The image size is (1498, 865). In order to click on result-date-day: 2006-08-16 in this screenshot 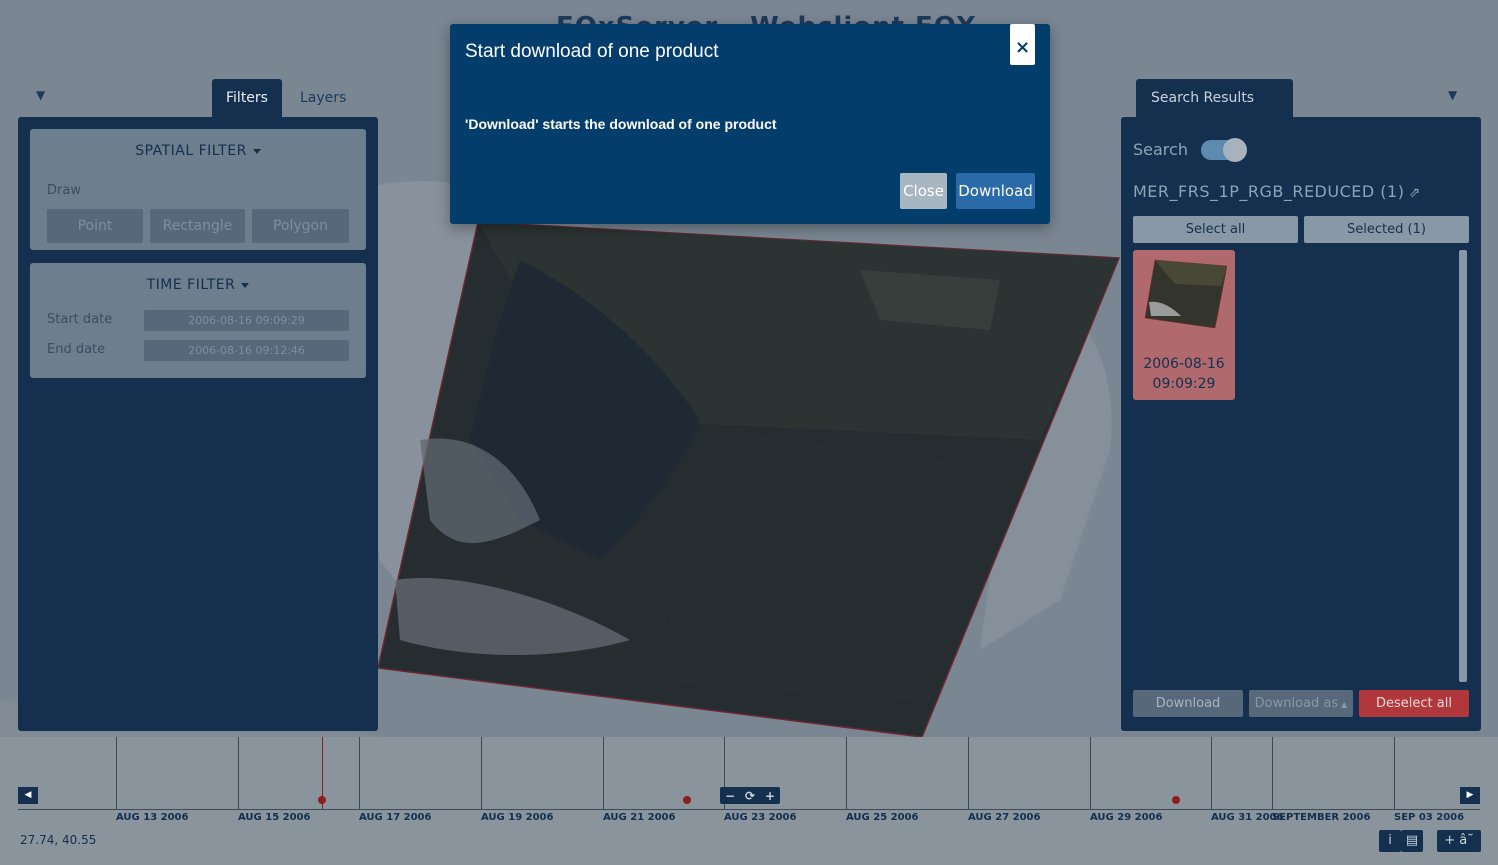, I will do `click(1184, 364)`.